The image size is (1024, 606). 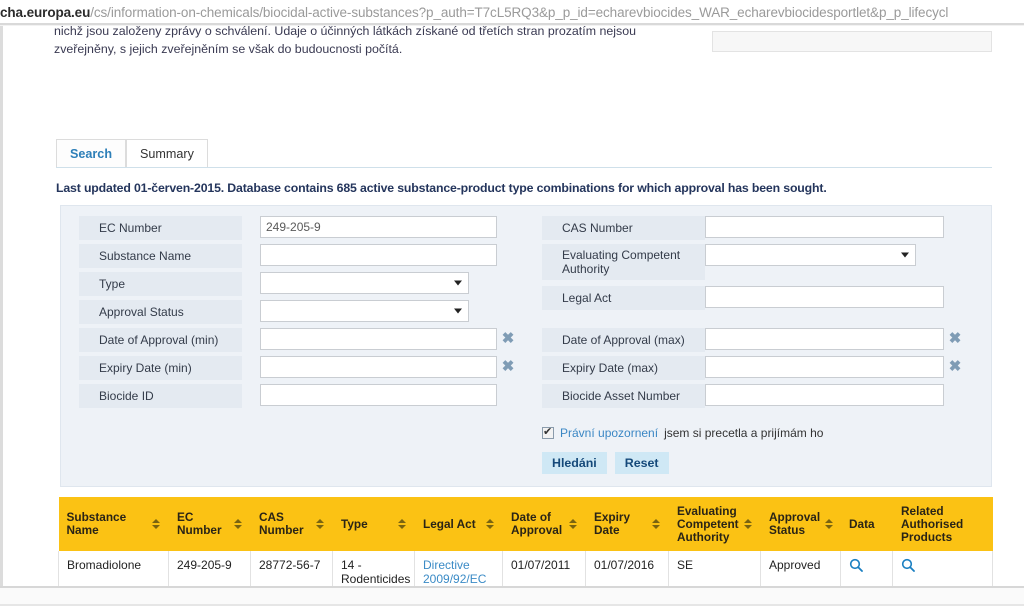 What do you see at coordinates (113, 524) in the screenshot?
I see `col-substance-name: Substance Name` at bounding box center [113, 524].